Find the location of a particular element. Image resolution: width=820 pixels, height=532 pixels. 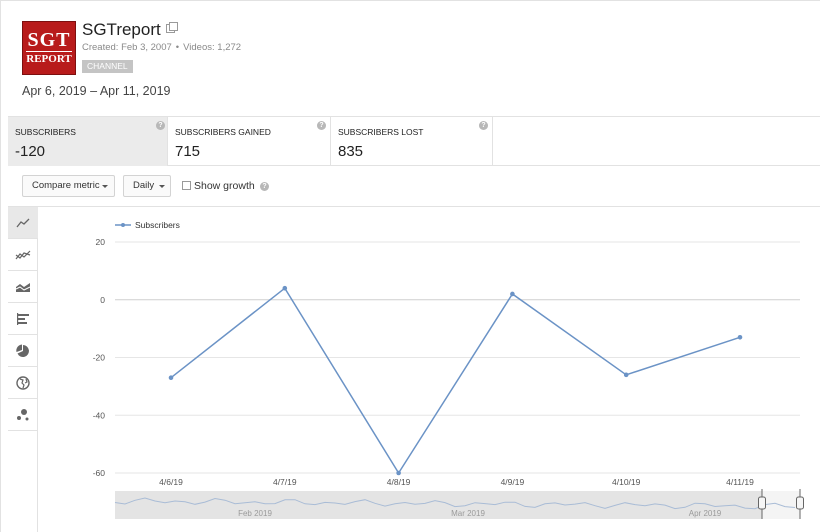

legend-label: Subscribers is located at coordinates (157, 225).